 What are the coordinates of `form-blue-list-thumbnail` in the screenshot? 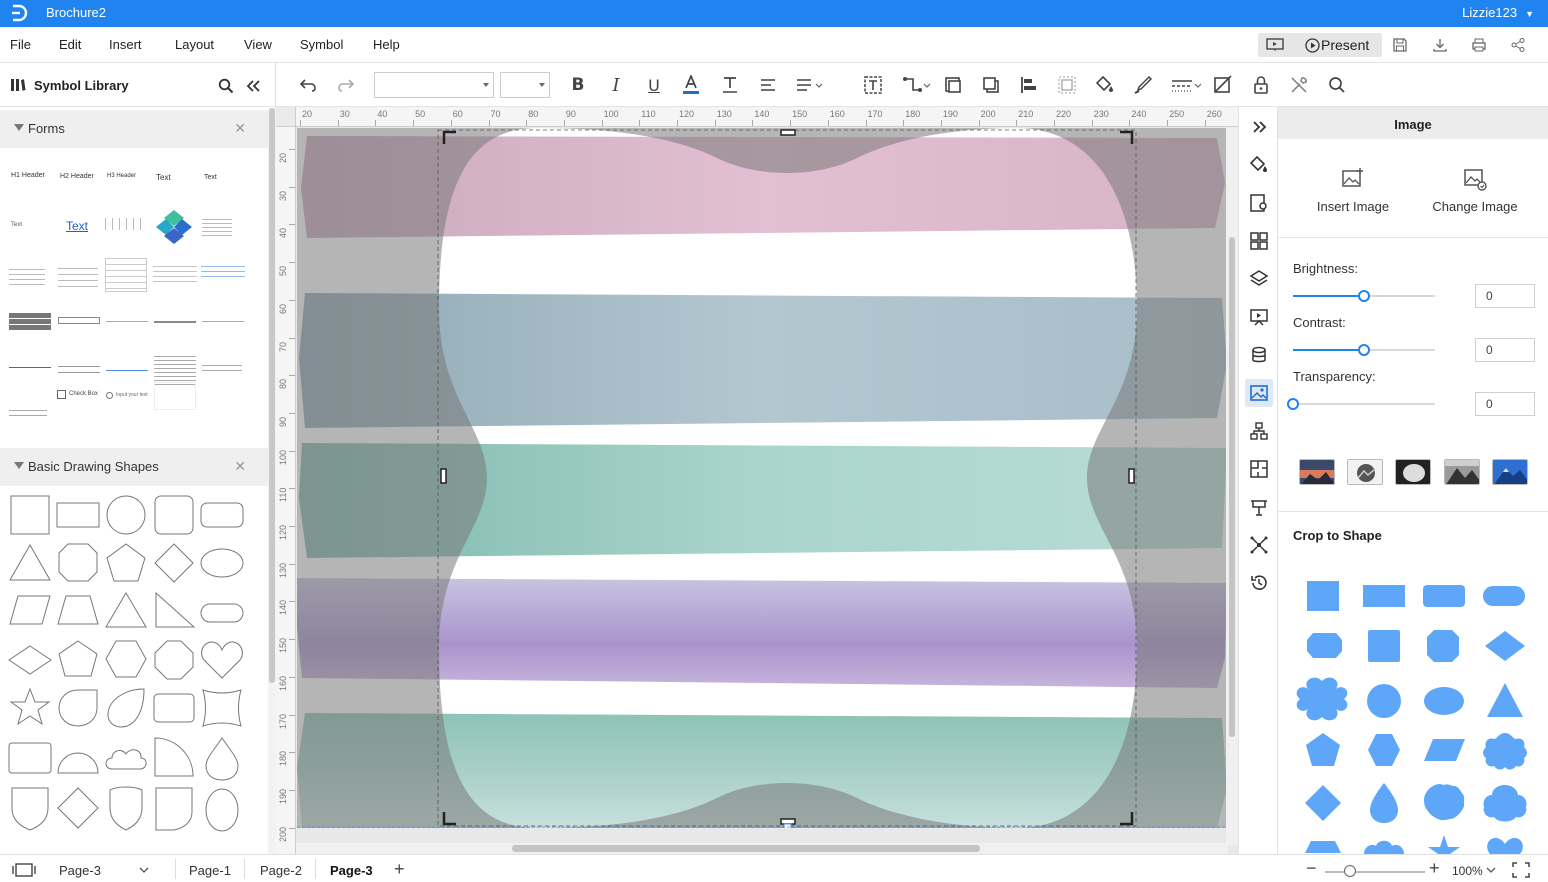 It's located at (223, 271).